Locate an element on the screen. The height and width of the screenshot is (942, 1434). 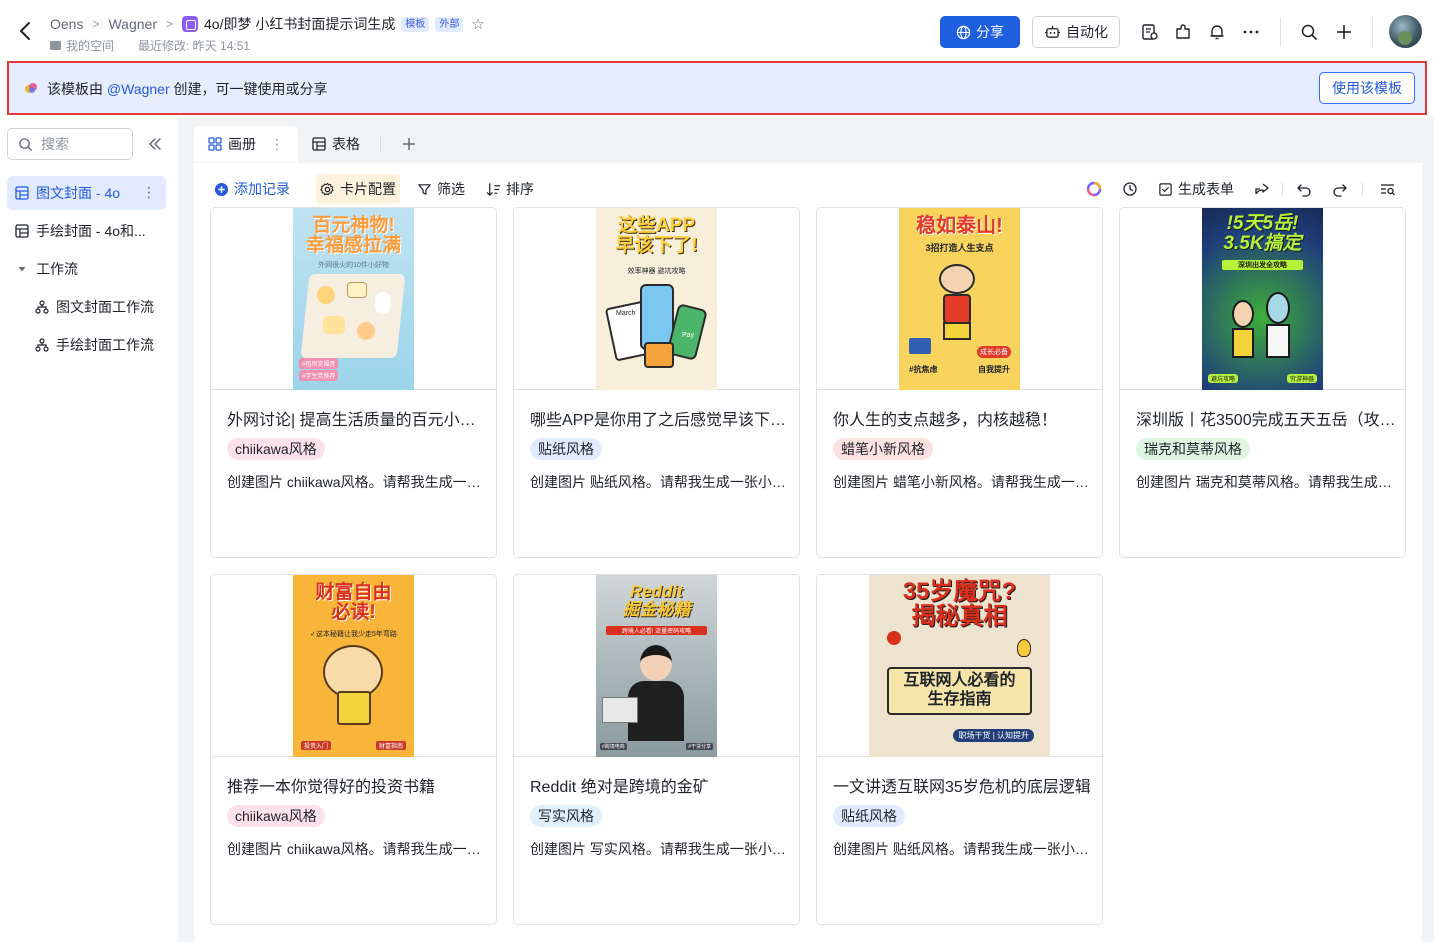
sort-button: 排序 is located at coordinates (510, 189).